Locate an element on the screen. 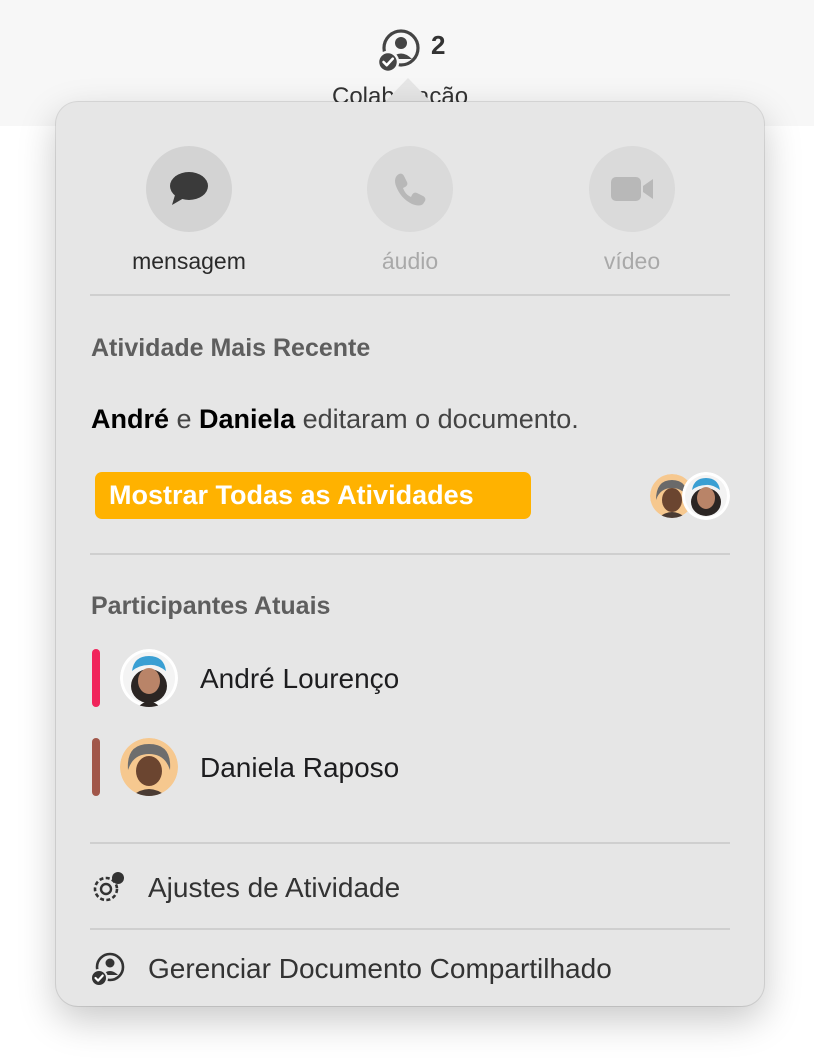 The width and height of the screenshot is (814, 1059). activity-settings-item: Ajustes de Atividade is located at coordinates (410, 887).